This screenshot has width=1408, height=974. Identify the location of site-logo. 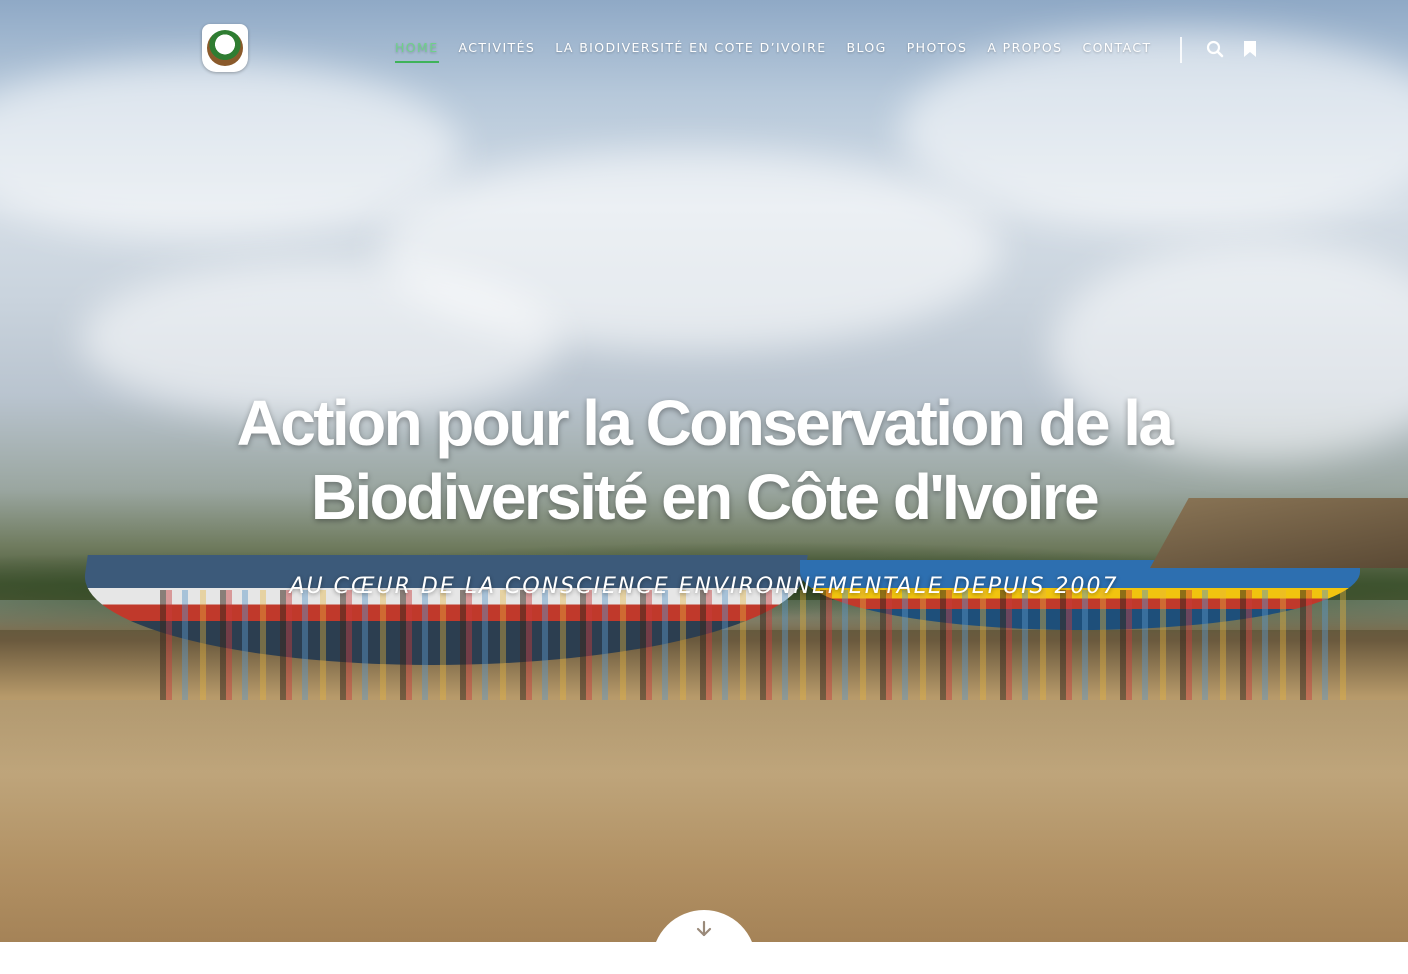
(225, 48).